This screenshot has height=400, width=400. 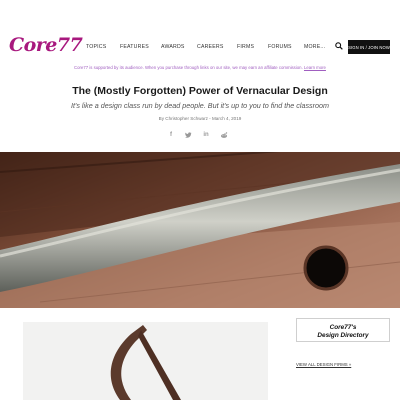 I want to click on core77-logo: Core77, so click(x=46, y=45).